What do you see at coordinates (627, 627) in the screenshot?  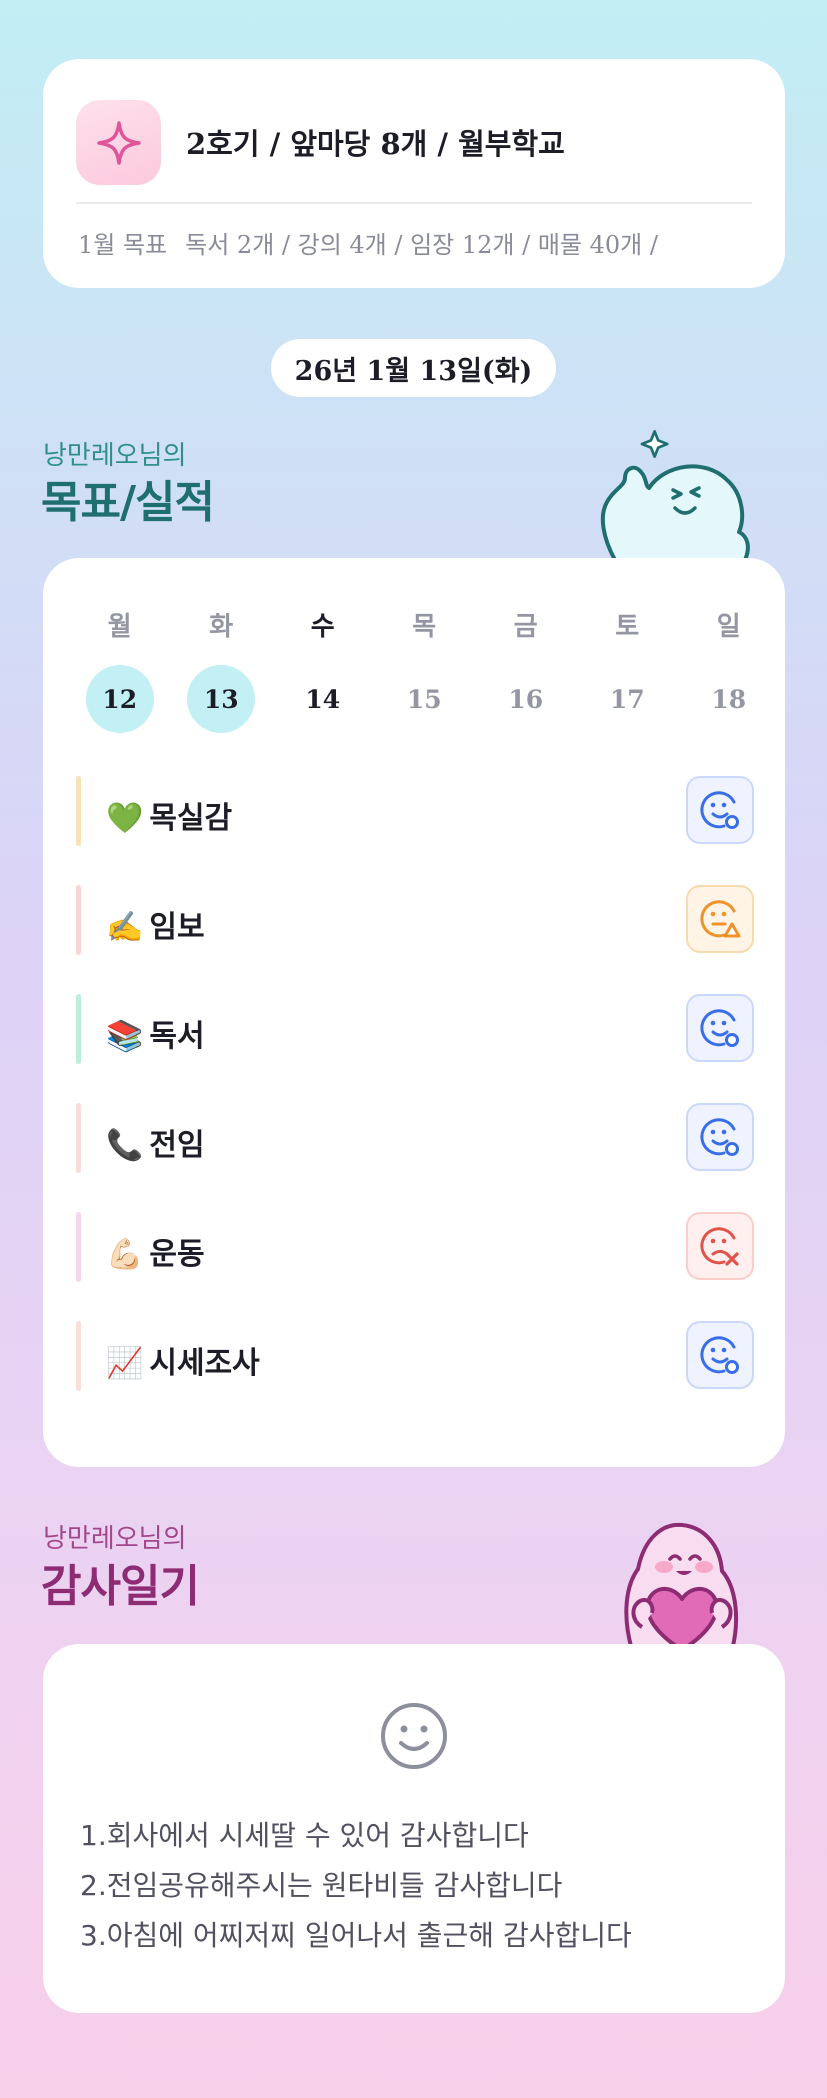 I see `weekday-label: 토` at bounding box center [627, 627].